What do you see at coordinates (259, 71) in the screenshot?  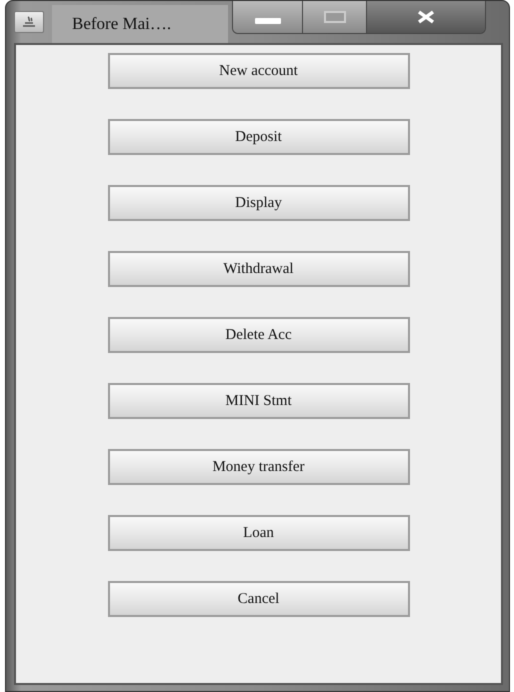 I see `menu-button: New account` at bounding box center [259, 71].